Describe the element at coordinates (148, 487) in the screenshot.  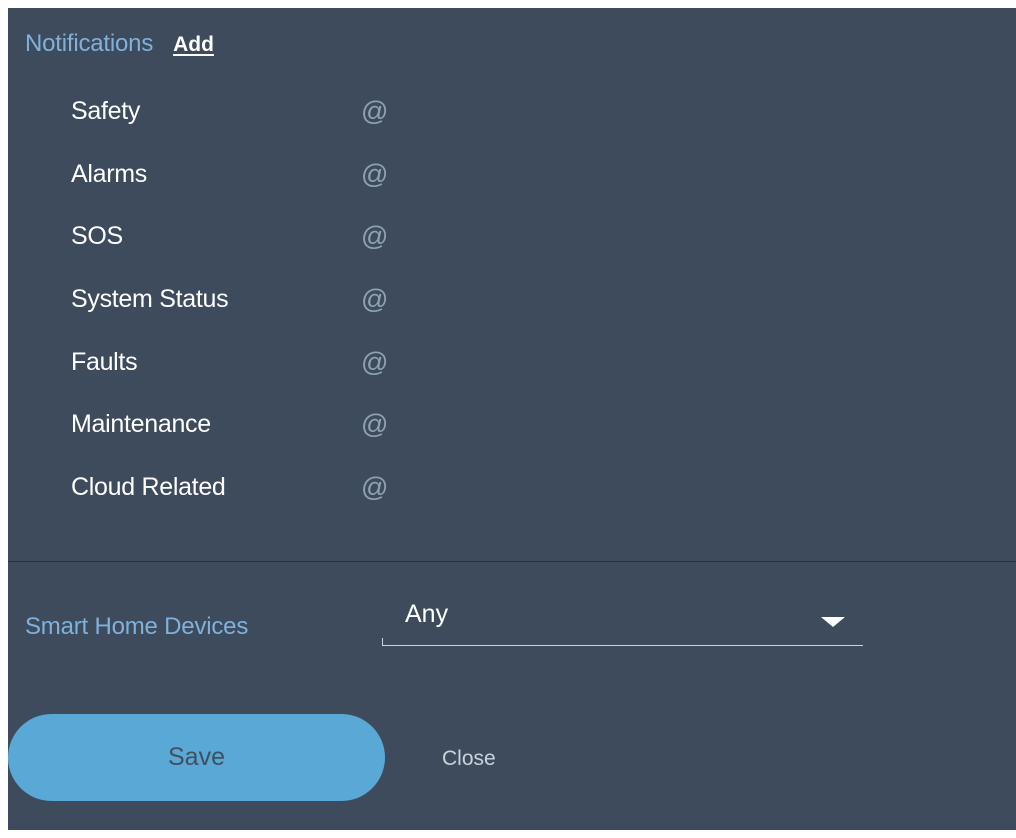
I see `notification-label: Cloud Related` at that location.